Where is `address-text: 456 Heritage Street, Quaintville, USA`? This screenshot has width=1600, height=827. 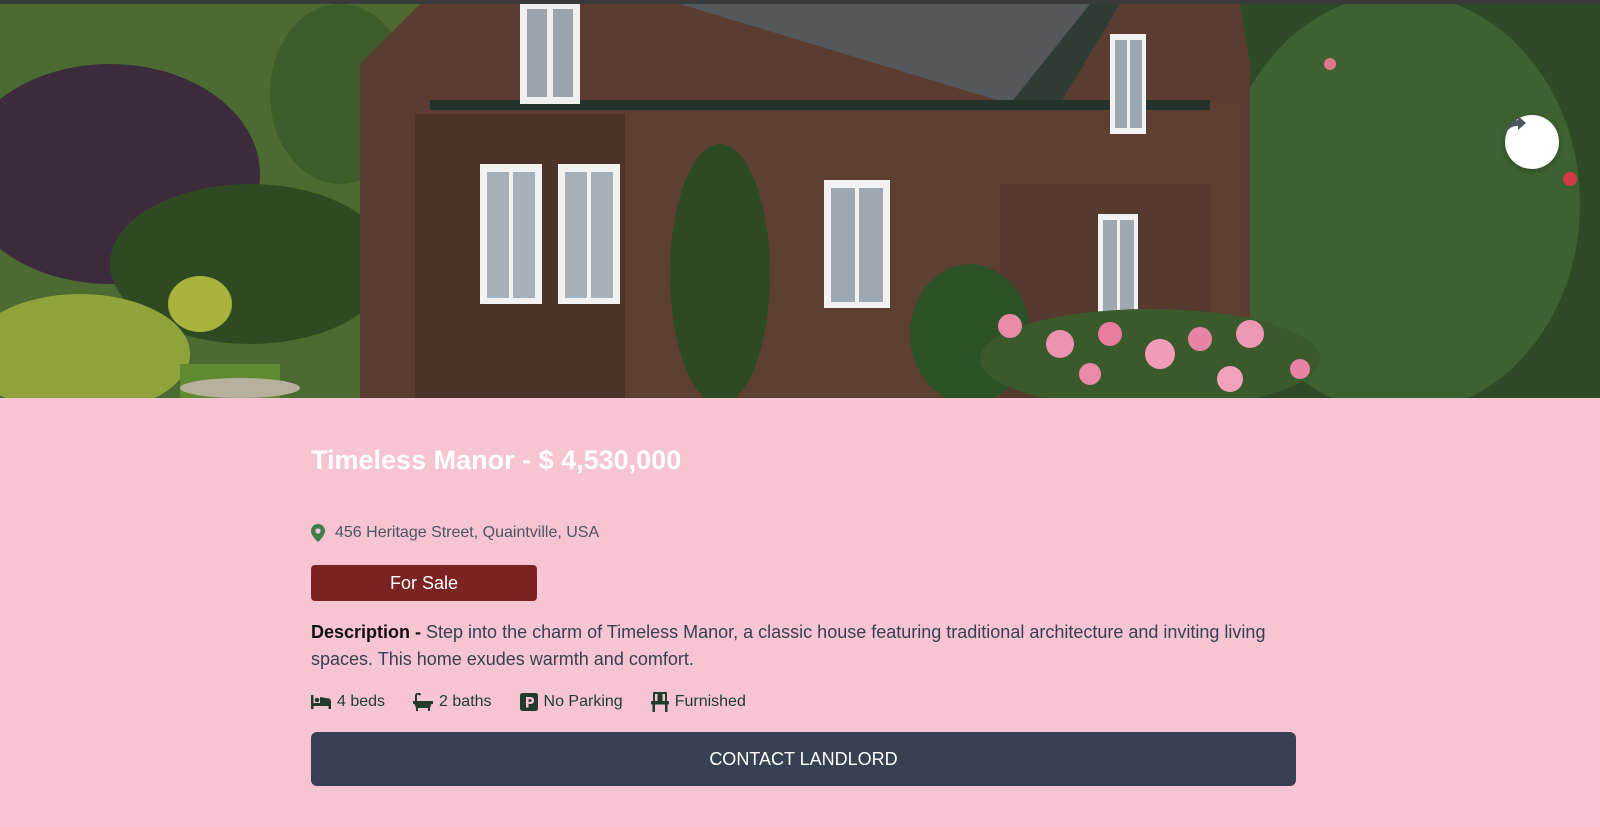
address-text: 456 Heritage Street, Quaintville, USA is located at coordinates (467, 532).